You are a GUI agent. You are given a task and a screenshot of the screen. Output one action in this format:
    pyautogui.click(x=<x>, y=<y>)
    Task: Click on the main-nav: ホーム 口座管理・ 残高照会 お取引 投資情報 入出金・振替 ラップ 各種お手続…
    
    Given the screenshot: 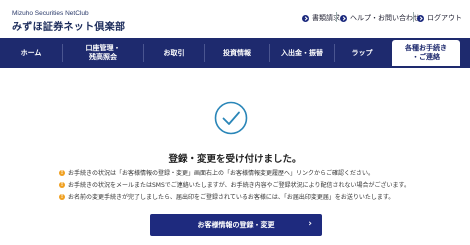 What is the action you would take?
    pyautogui.click(x=235, y=53)
    